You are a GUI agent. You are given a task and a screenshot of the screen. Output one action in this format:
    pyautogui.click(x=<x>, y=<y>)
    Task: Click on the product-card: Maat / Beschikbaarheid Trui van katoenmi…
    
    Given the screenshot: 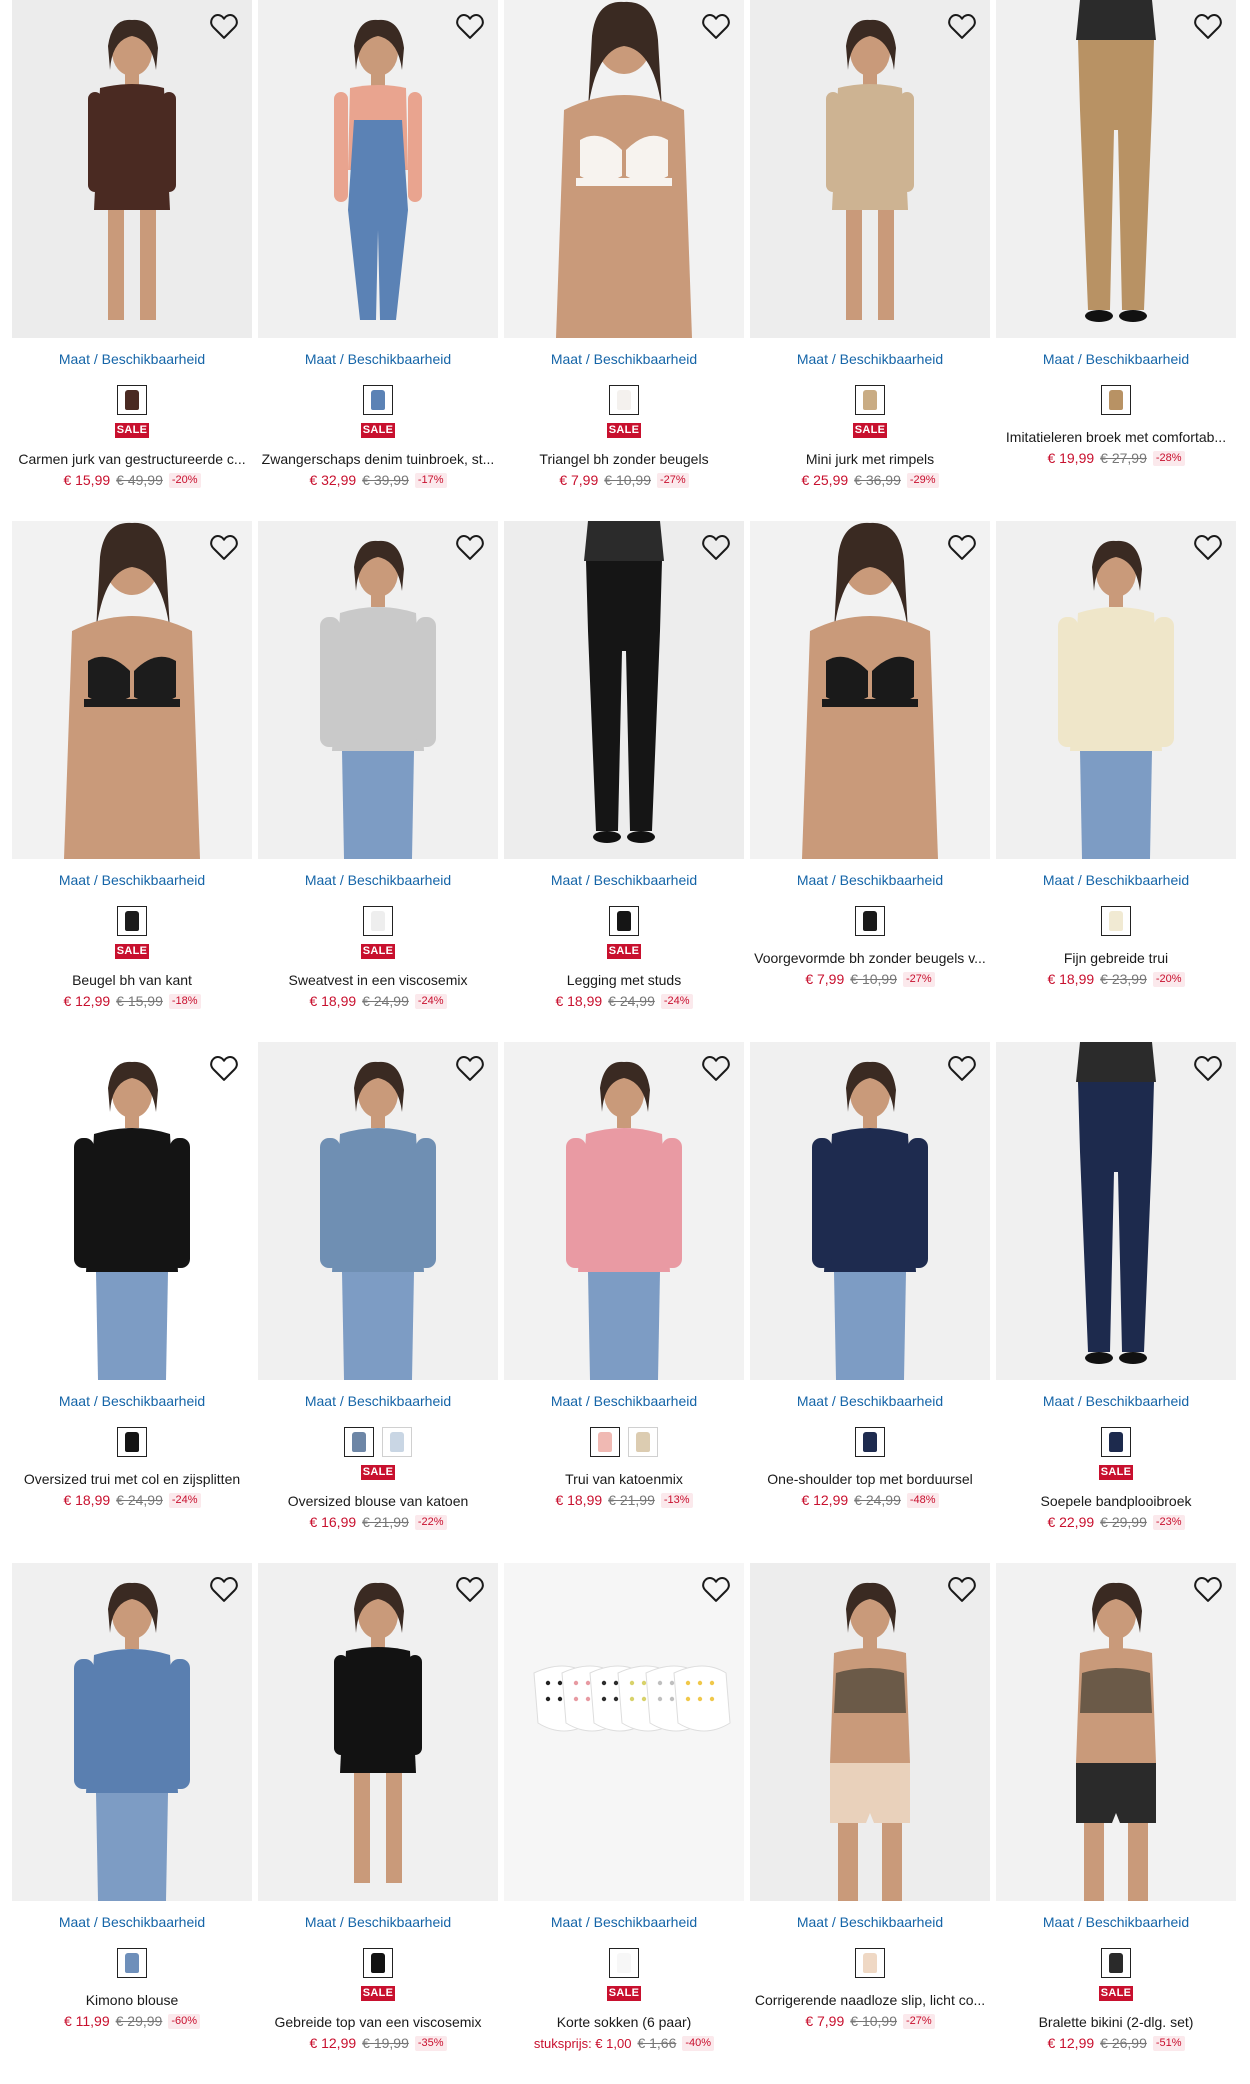 What is the action you would take?
    pyautogui.click(x=624, y=1302)
    